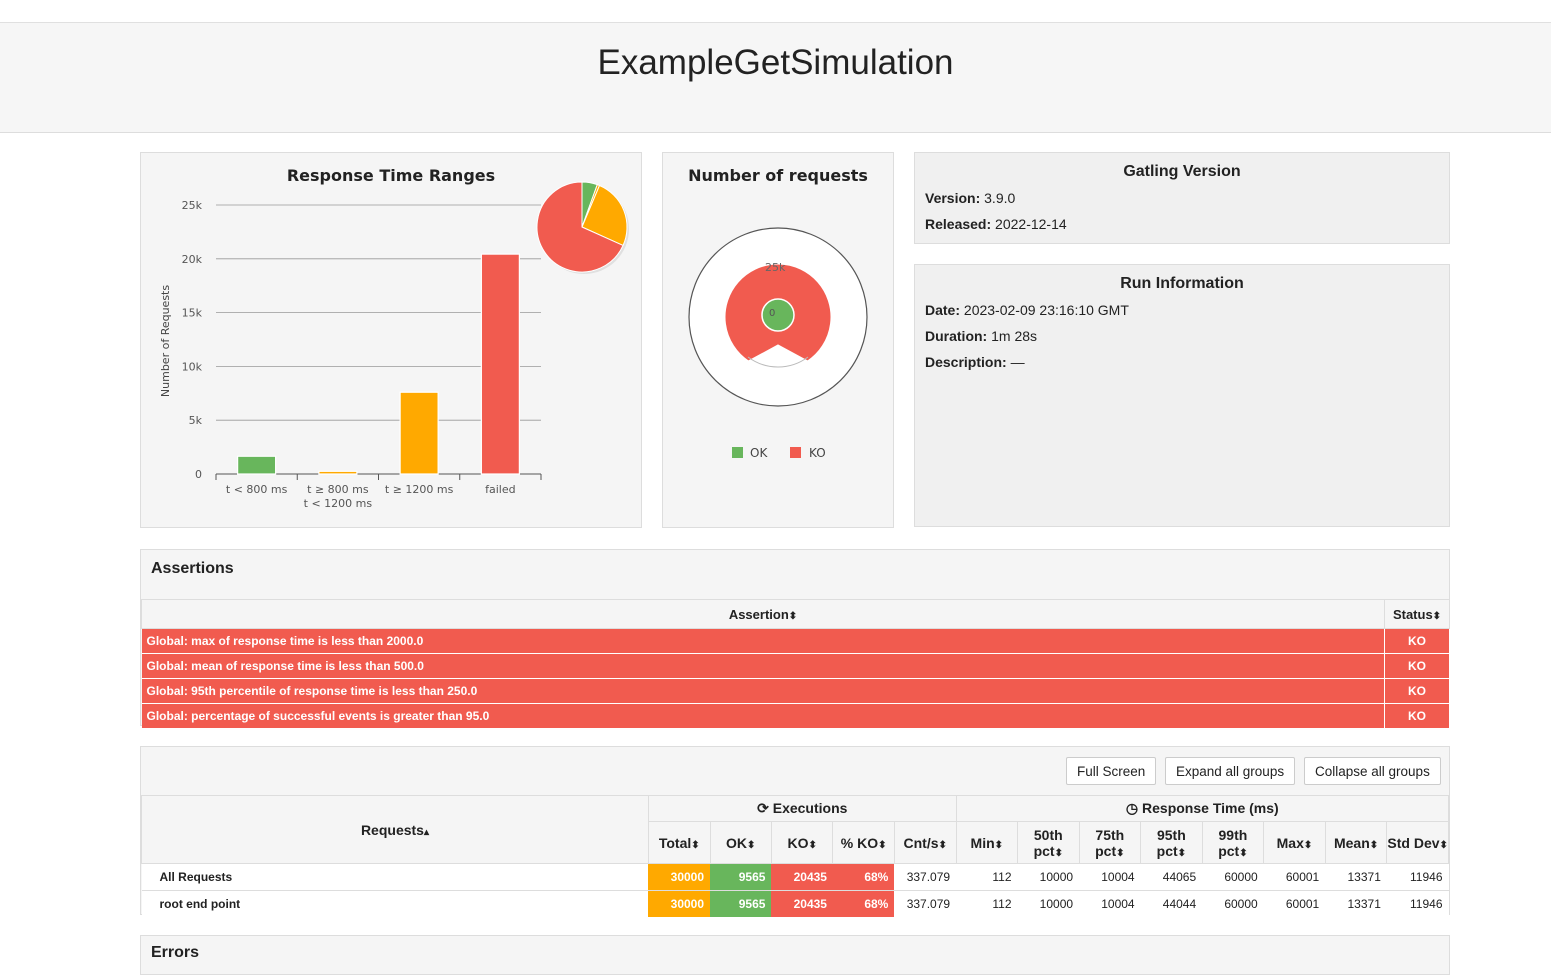 This screenshot has width=1551, height=975. I want to click on assertions-title: Assertions, so click(192, 568).